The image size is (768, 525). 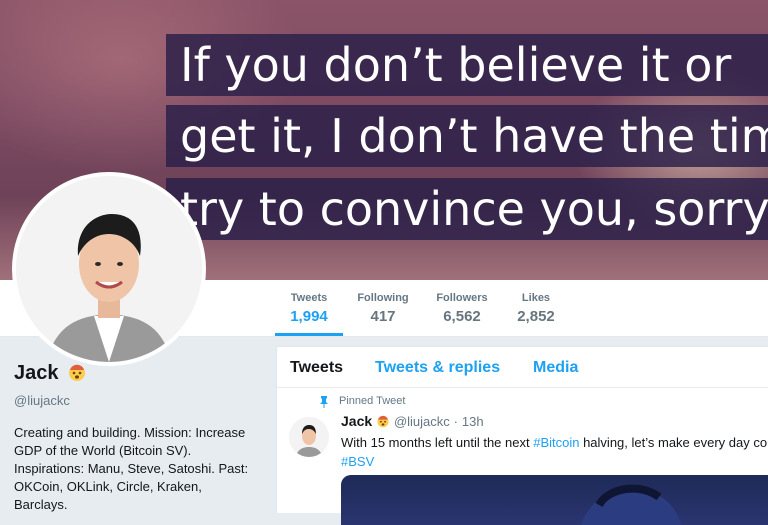 I want to click on tweet-header: Jack @liujackc · 13h, so click(x=412, y=421).